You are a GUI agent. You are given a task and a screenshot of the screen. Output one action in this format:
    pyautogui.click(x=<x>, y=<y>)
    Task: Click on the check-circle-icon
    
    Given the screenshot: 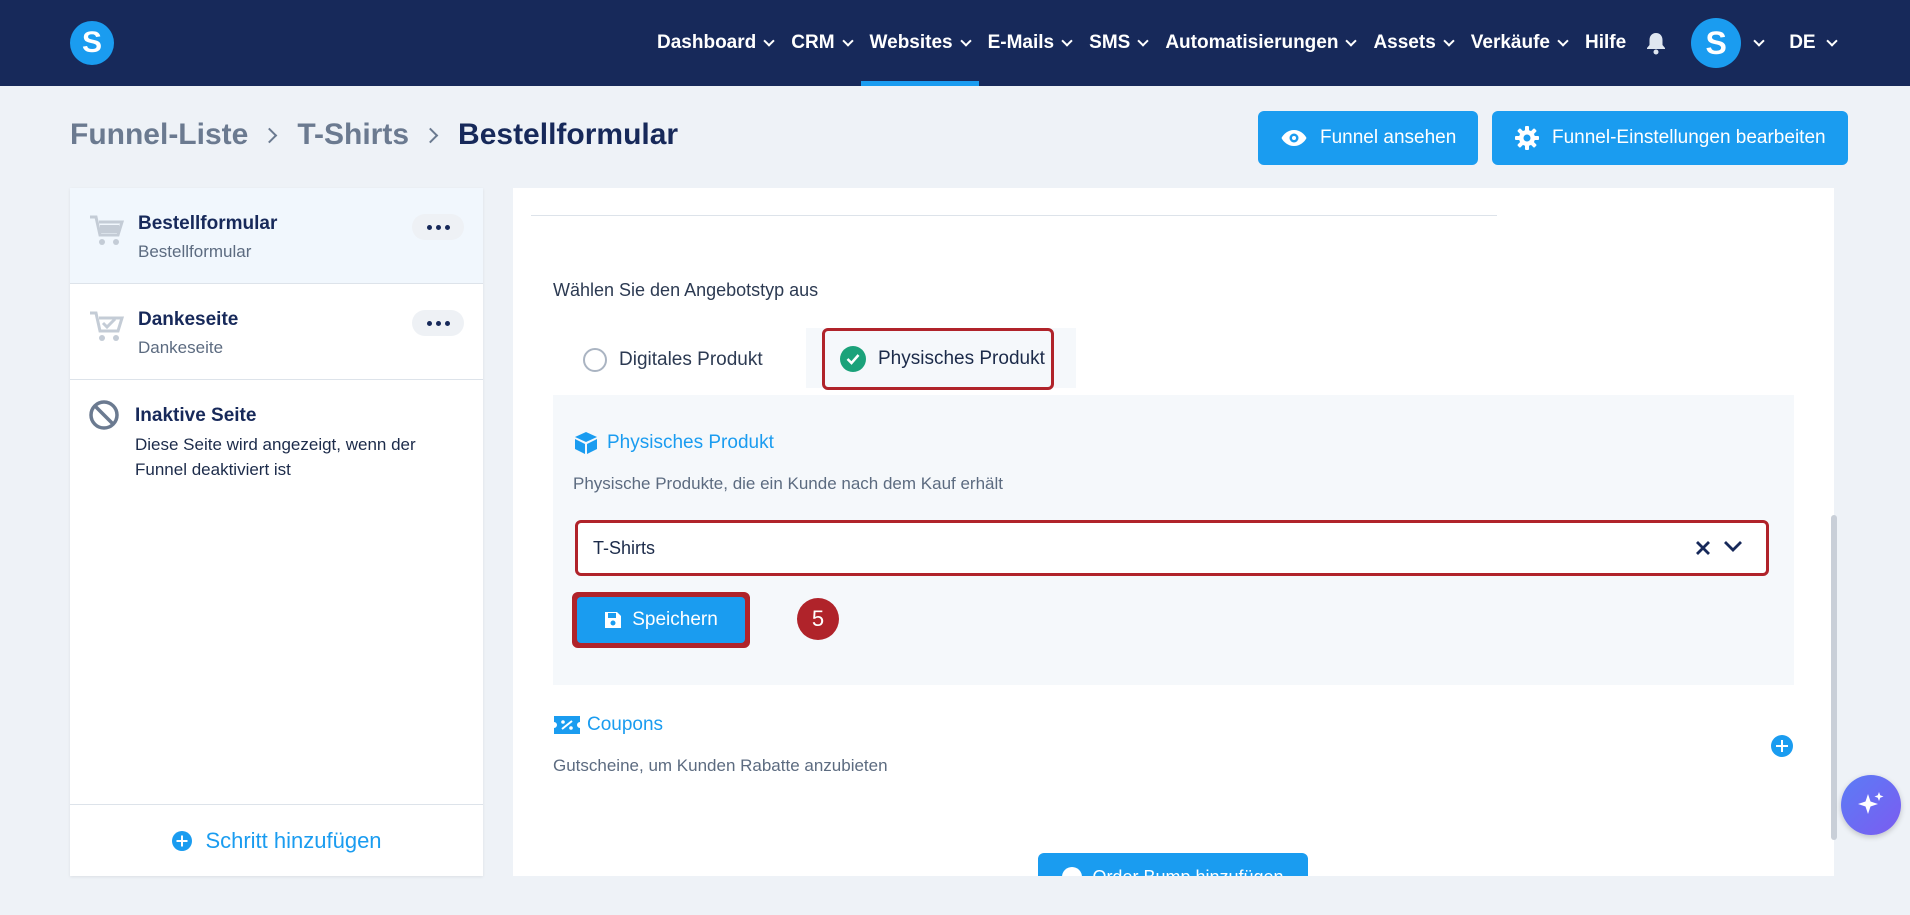 What is the action you would take?
    pyautogui.click(x=853, y=359)
    